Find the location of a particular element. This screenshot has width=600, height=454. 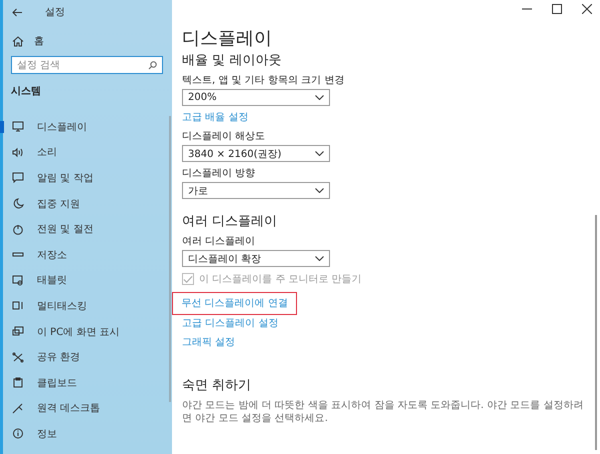

nav-item: 디스플레이 is located at coordinates (87, 127).